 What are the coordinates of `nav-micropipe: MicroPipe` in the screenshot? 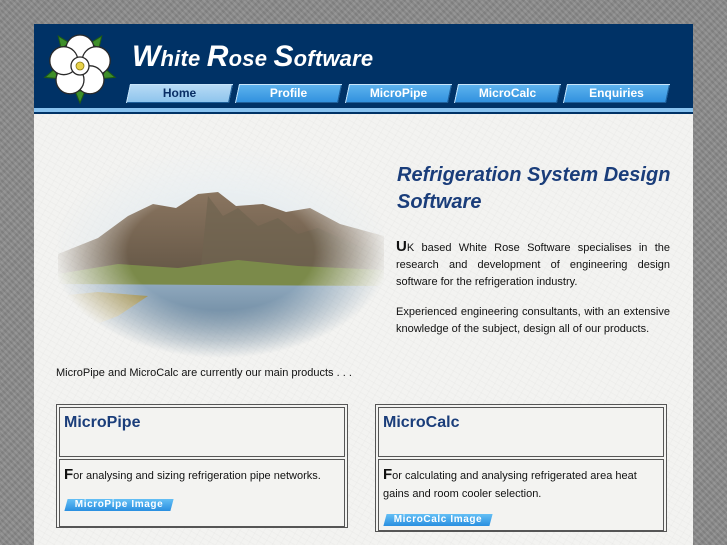 It's located at (398, 93).